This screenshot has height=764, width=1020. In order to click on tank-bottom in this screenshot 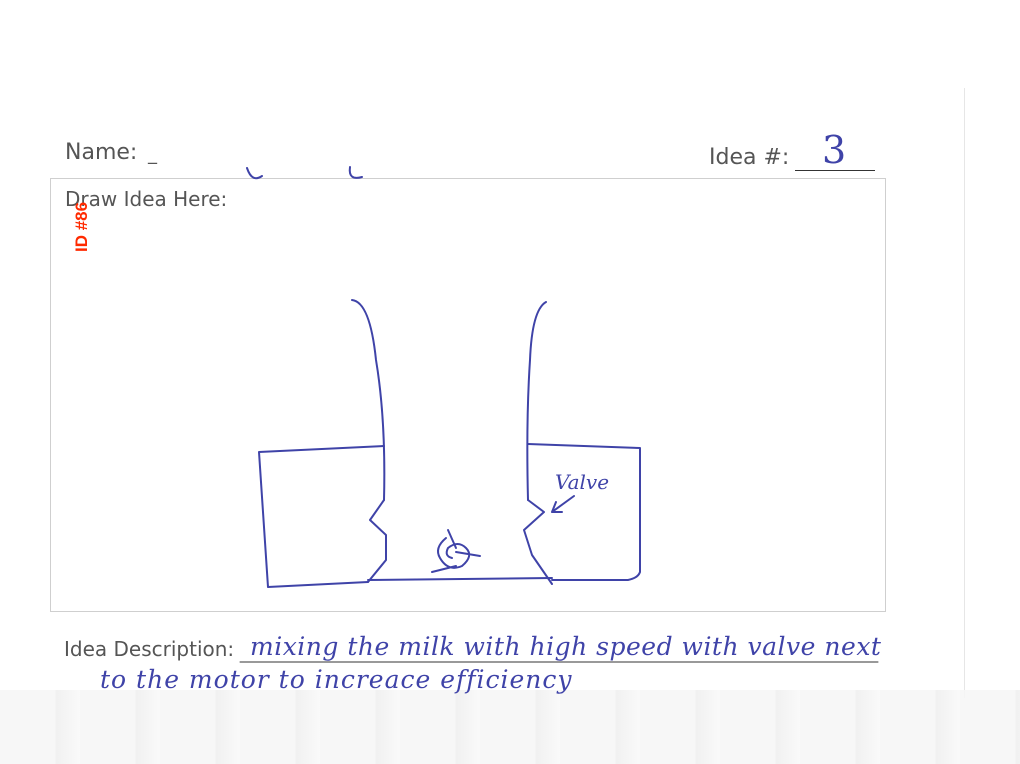, I will do `click(460, 579)`.